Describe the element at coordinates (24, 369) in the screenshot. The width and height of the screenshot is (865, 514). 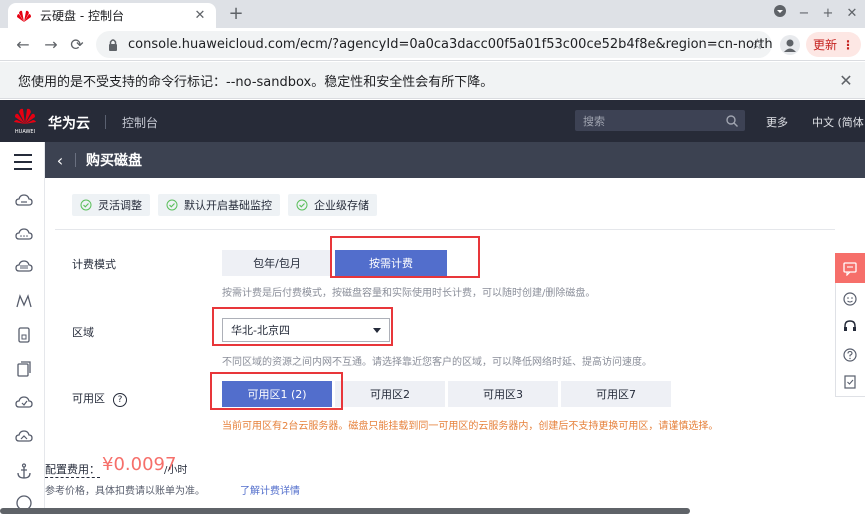
I see `backup-icon` at that location.